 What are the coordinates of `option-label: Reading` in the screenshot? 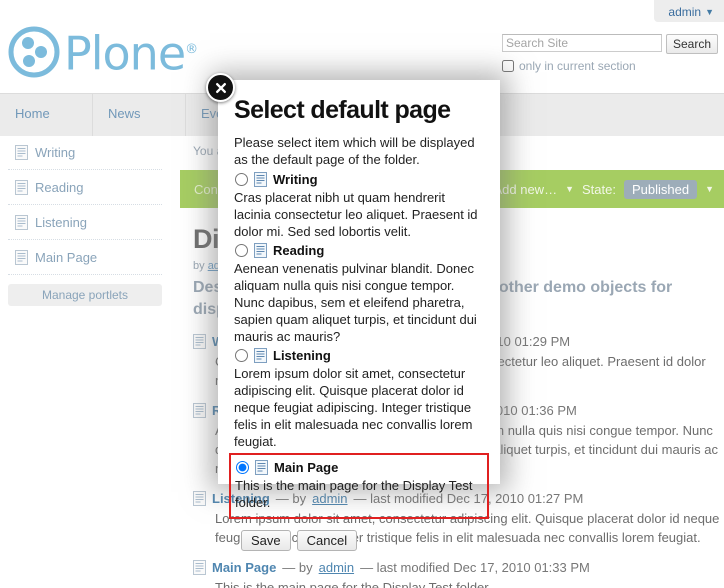 It's located at (299, 250).